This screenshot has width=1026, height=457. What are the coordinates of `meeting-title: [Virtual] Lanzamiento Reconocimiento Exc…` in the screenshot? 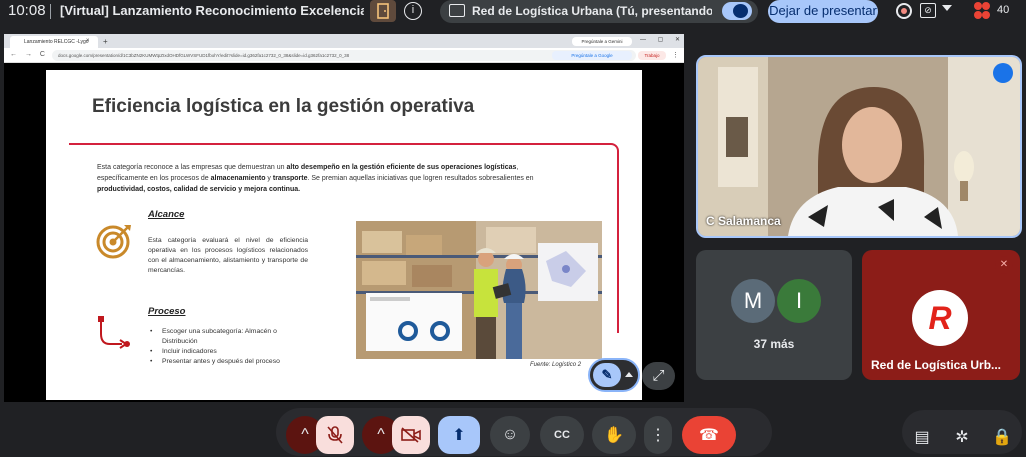 It's located at (212, 10).